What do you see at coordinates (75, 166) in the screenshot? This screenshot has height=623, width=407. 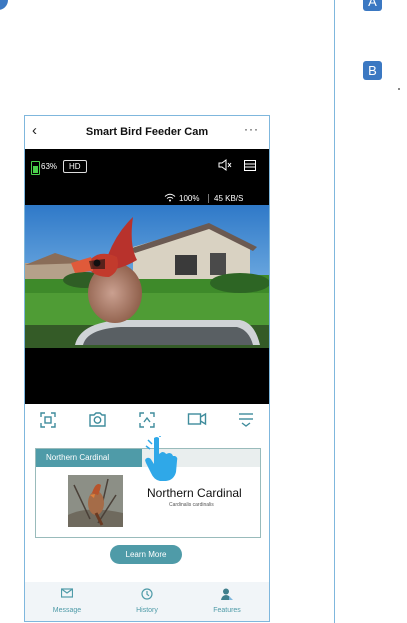 I see `quality-toggle: HD` at bounding box center [75, 166].